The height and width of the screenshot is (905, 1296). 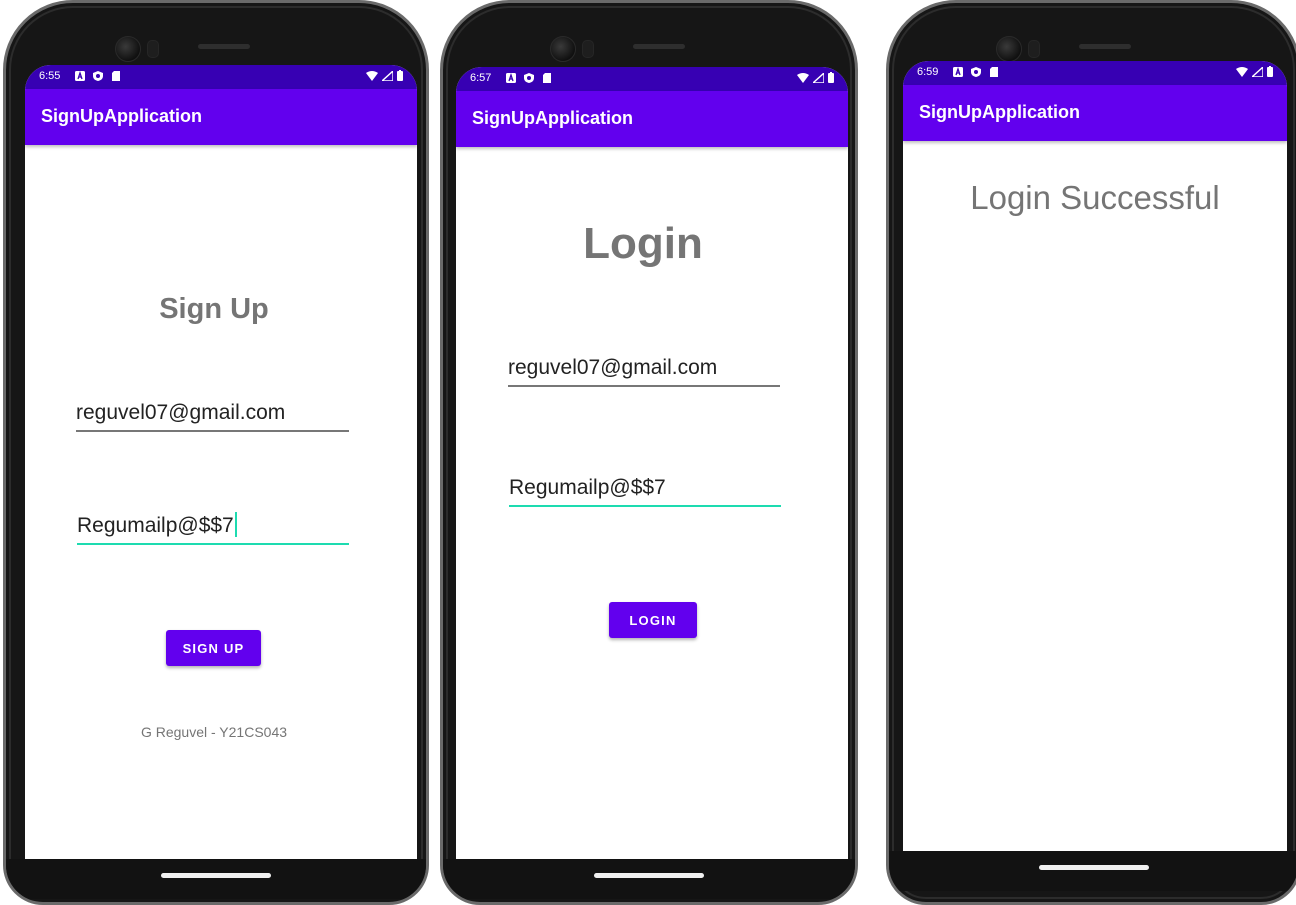 I want to click on status-bar: 6:57, so click(x=652, y=79).